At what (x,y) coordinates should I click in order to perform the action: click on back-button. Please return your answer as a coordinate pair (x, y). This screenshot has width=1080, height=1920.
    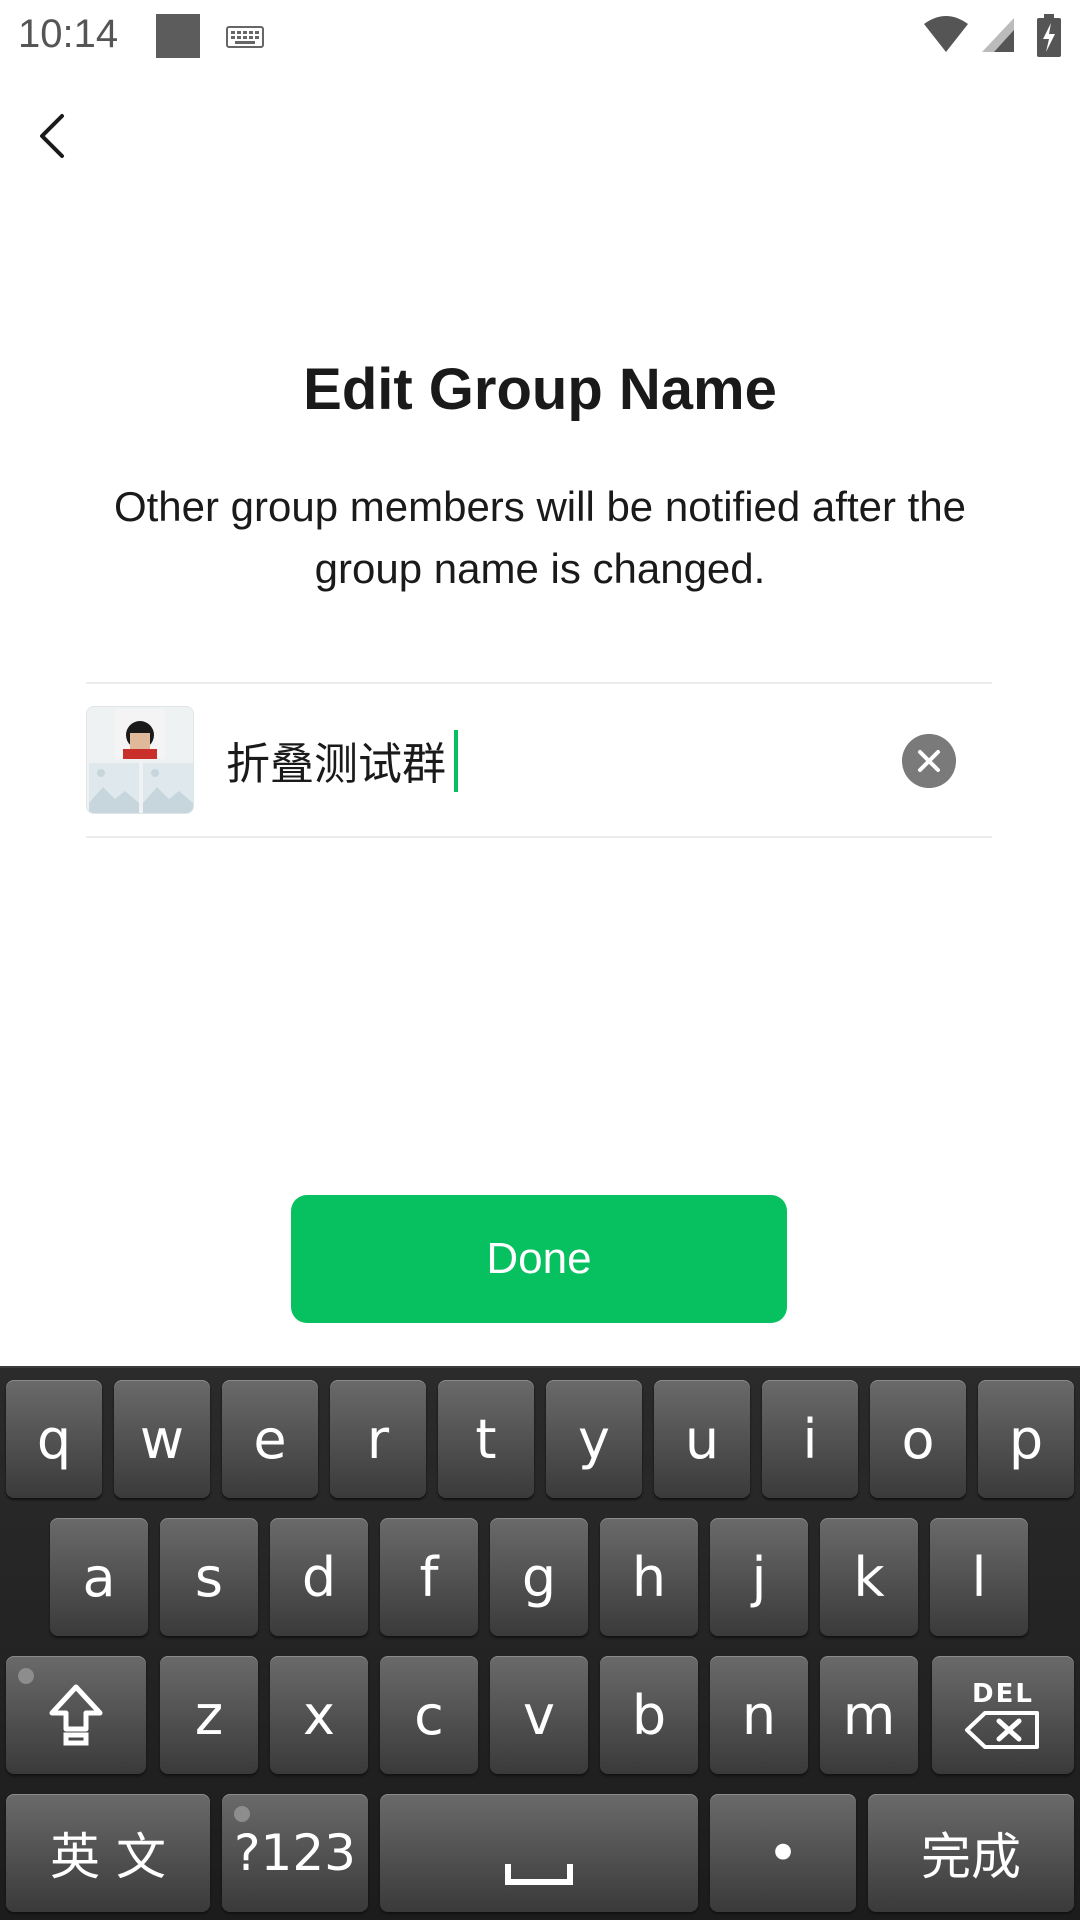
    Looking at the image, I should click on (54, 136).